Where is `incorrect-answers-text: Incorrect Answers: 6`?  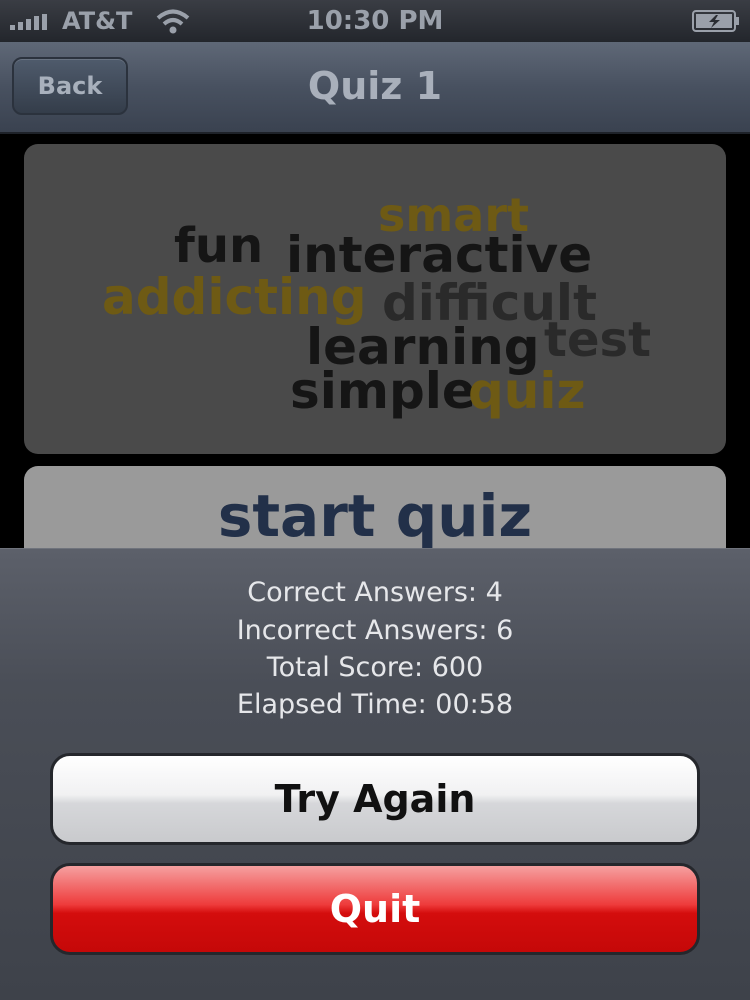
incorrect-answers-text: Incorrect Answers: 6 is located at coordinates (375, 630).